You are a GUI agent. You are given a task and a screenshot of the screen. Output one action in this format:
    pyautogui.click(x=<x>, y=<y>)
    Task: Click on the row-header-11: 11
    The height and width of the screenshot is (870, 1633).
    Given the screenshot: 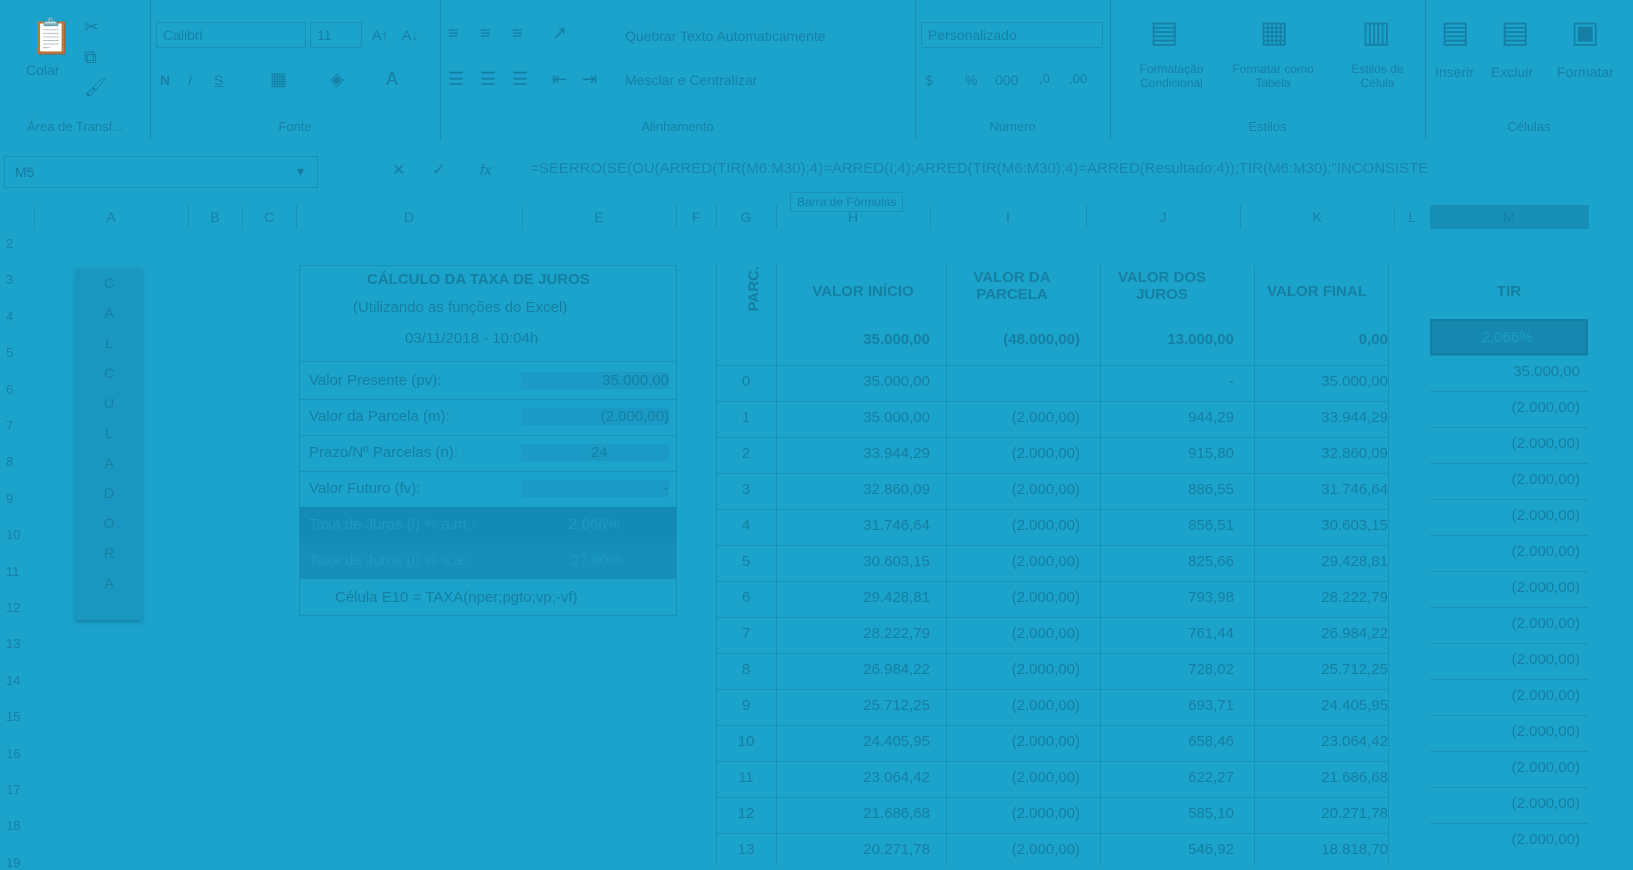 What is the action you would take?
    pyautogui.click(x=18, y=571)
    